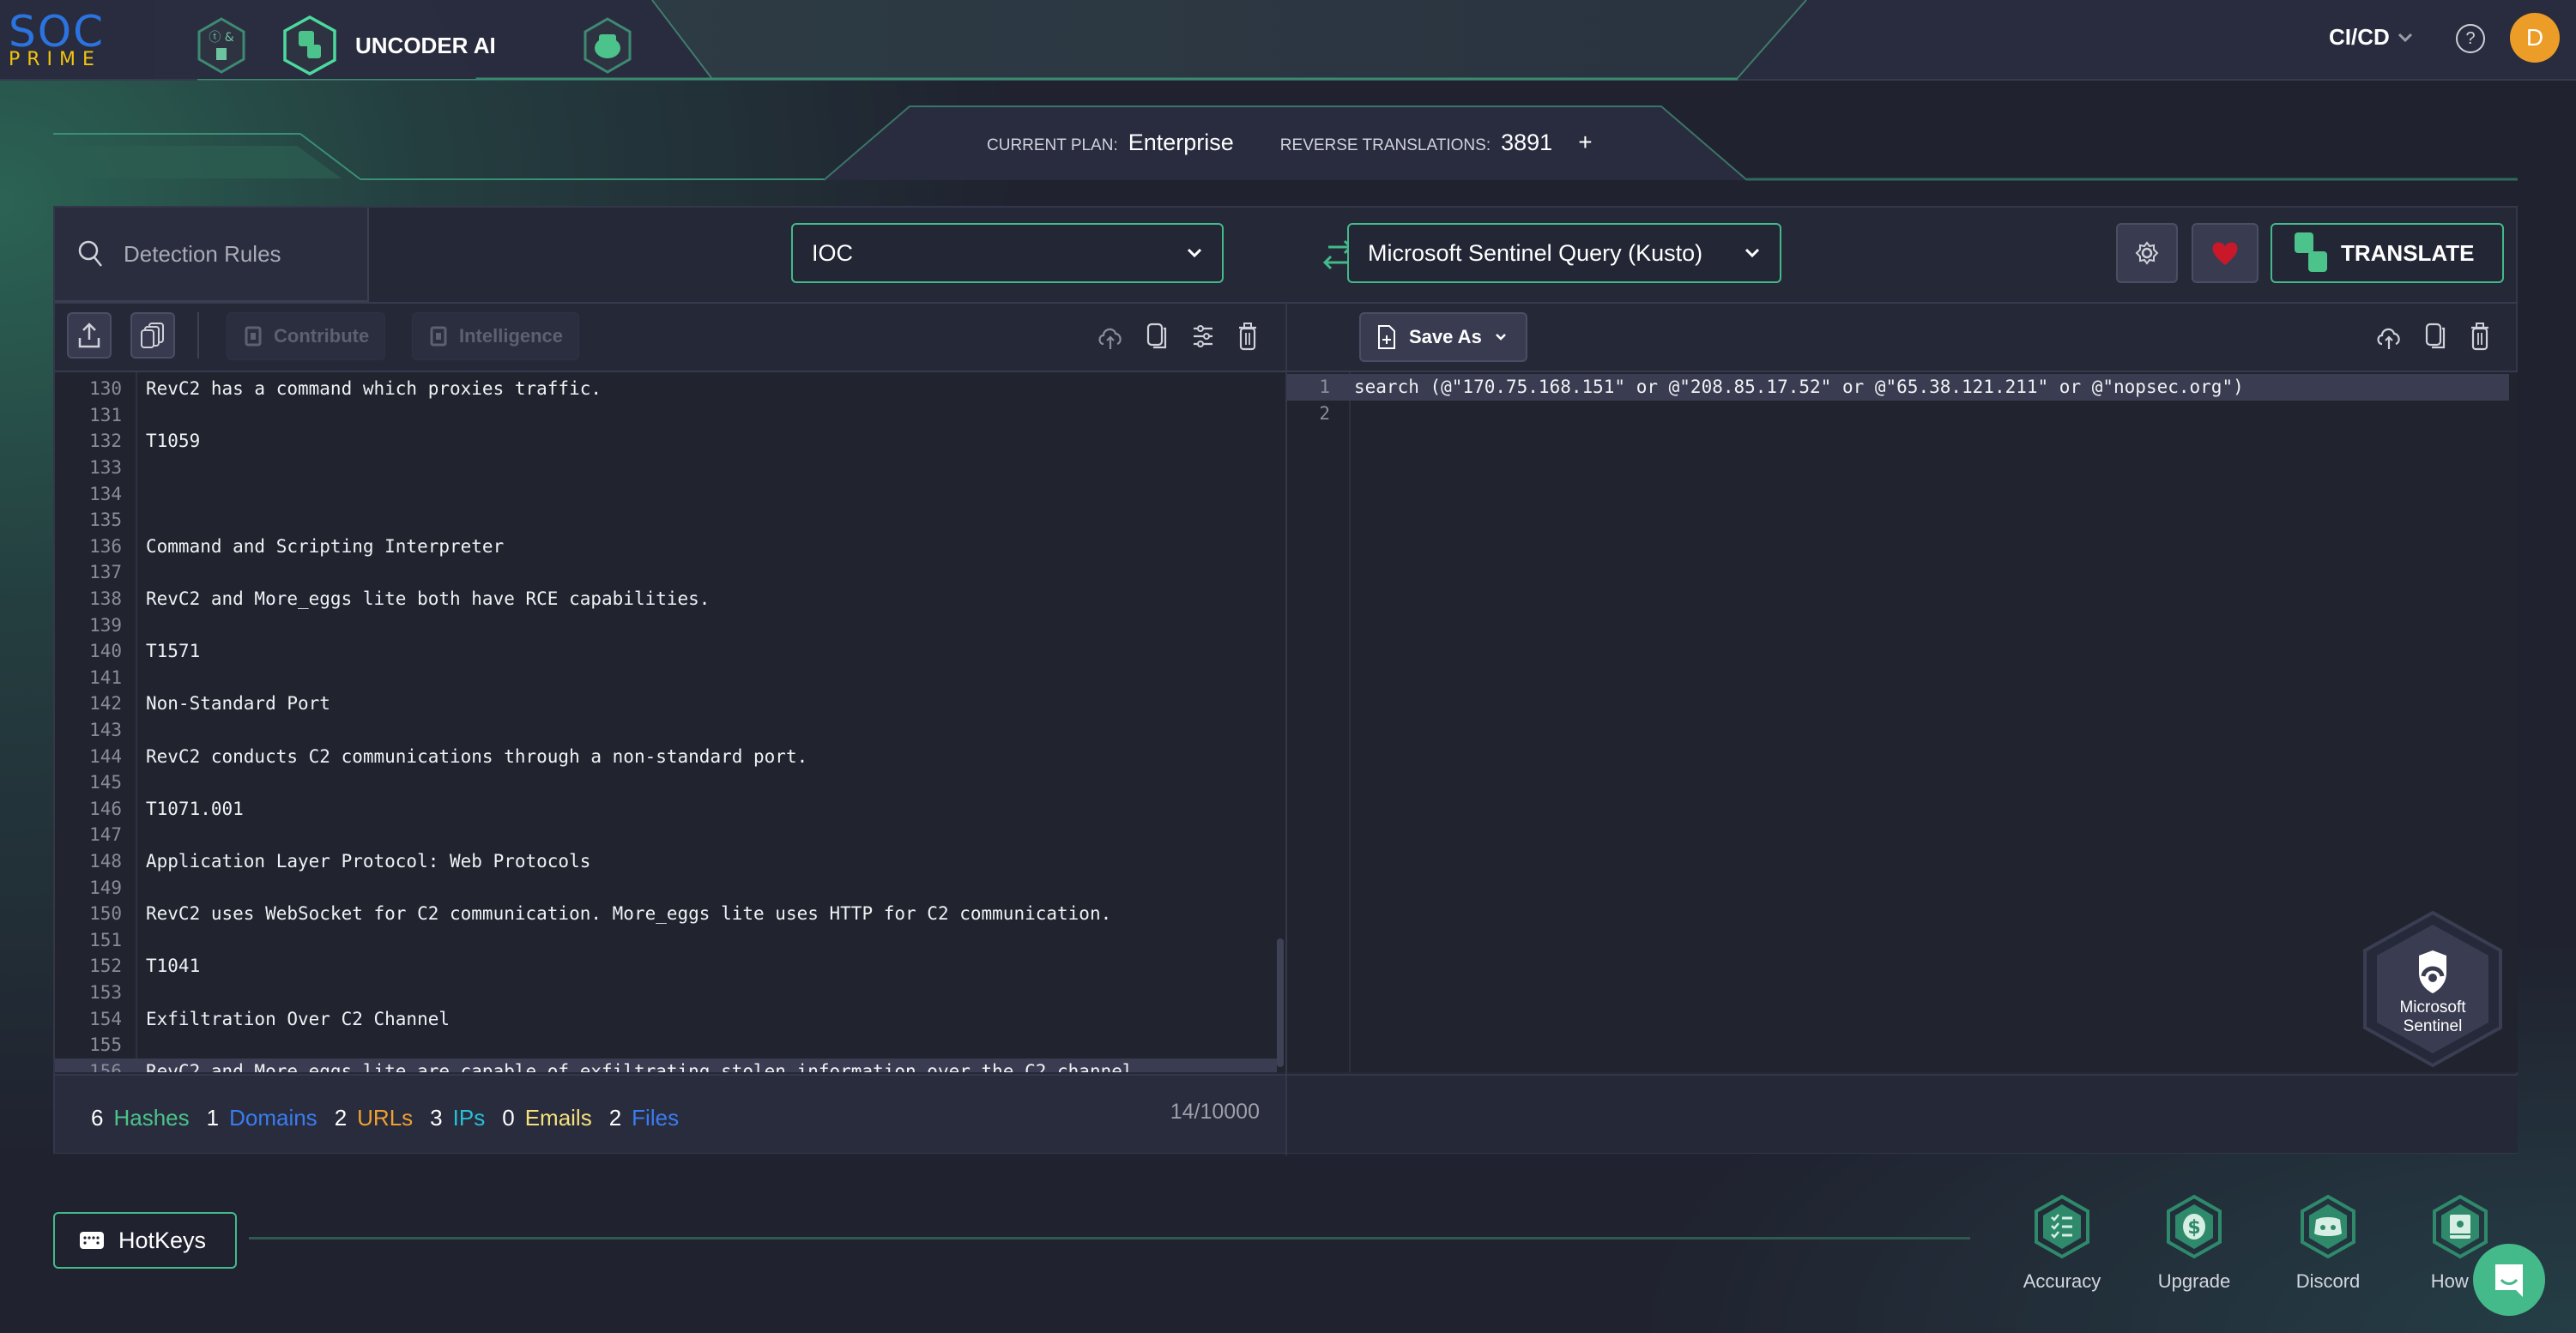  Describe the element at coordinates (666, 415) in the screenshot. I see `code-line: 131` at that location.